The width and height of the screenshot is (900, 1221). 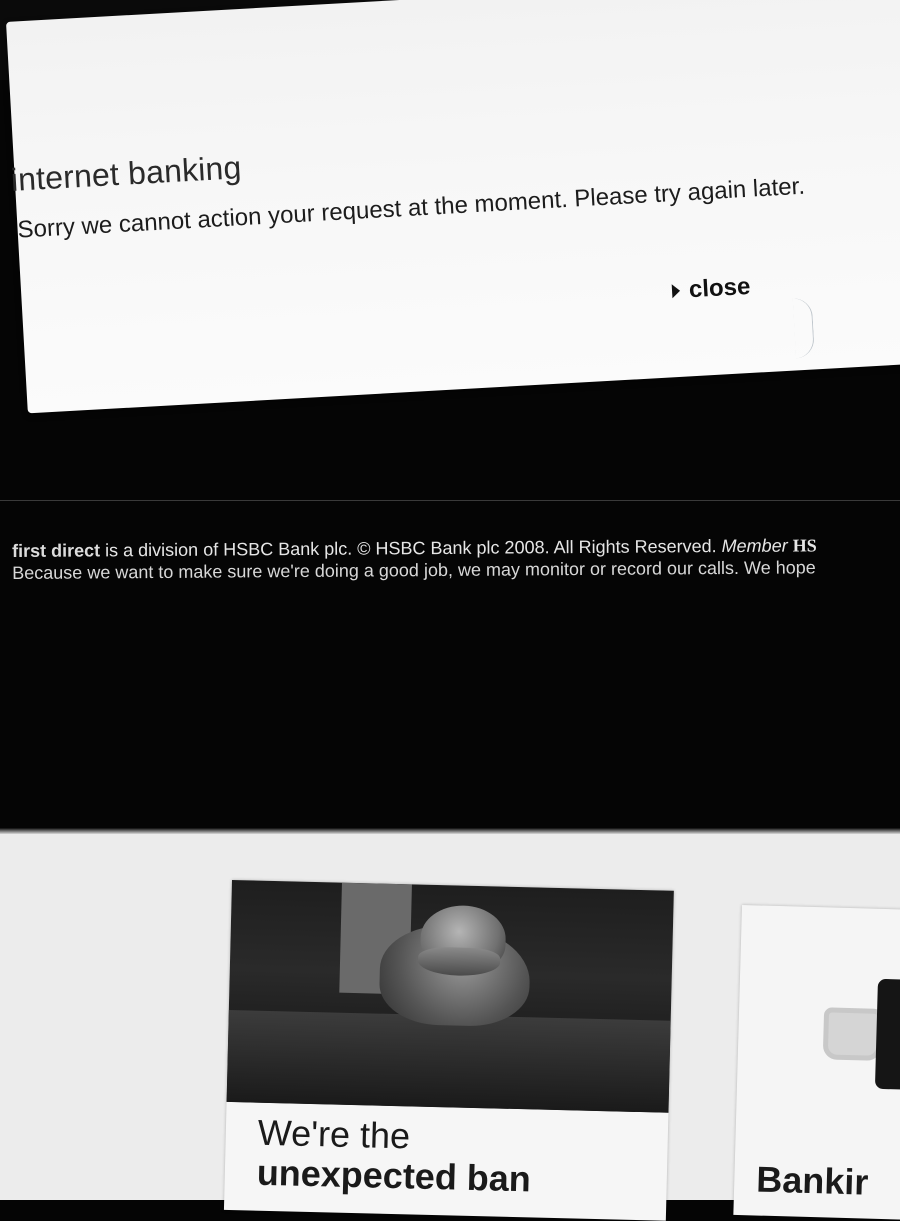 What do you see at coordinates (803, 328) in the screenshot?
I see `cursor-mark` at bounding box center [803, 328].